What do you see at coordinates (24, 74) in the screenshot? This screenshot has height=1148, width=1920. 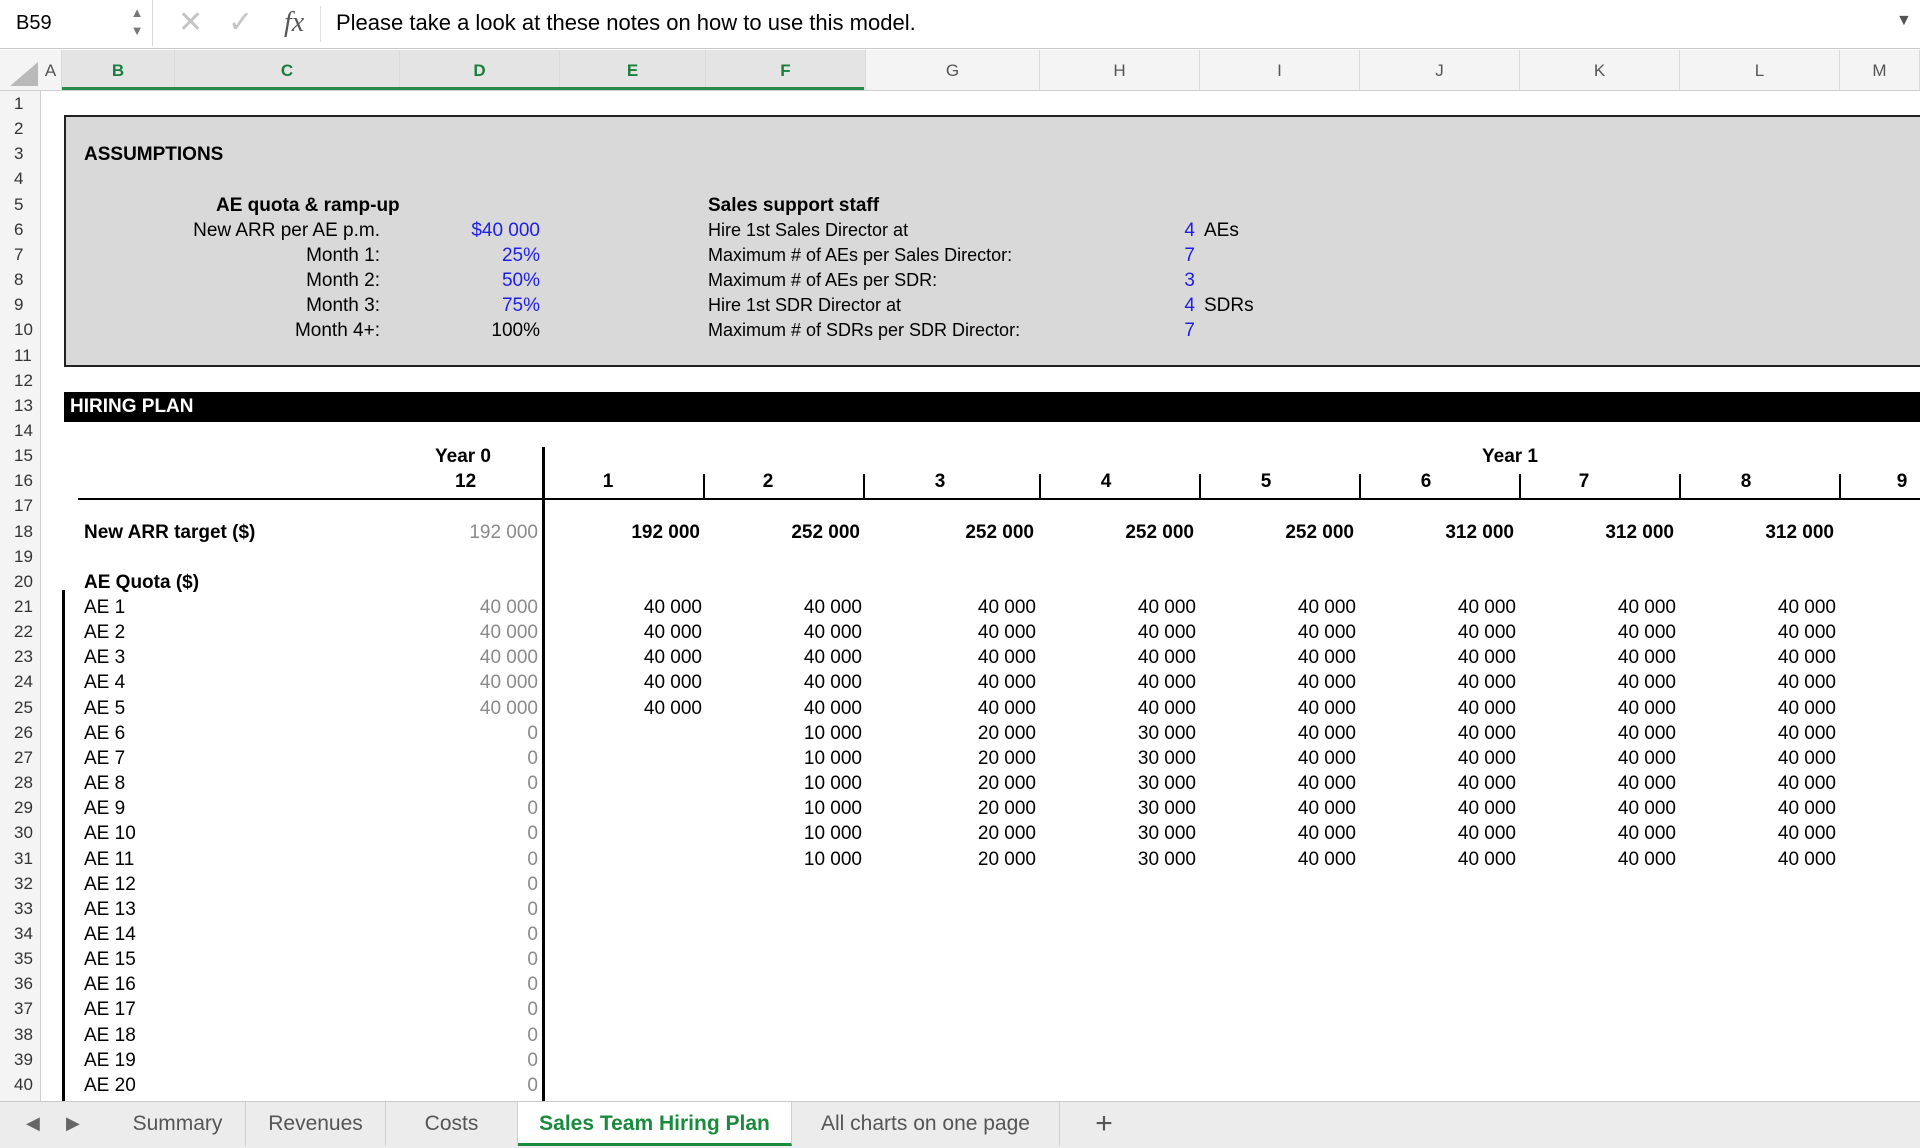 I see `select-all-icon` at bounding box center [24, 74].